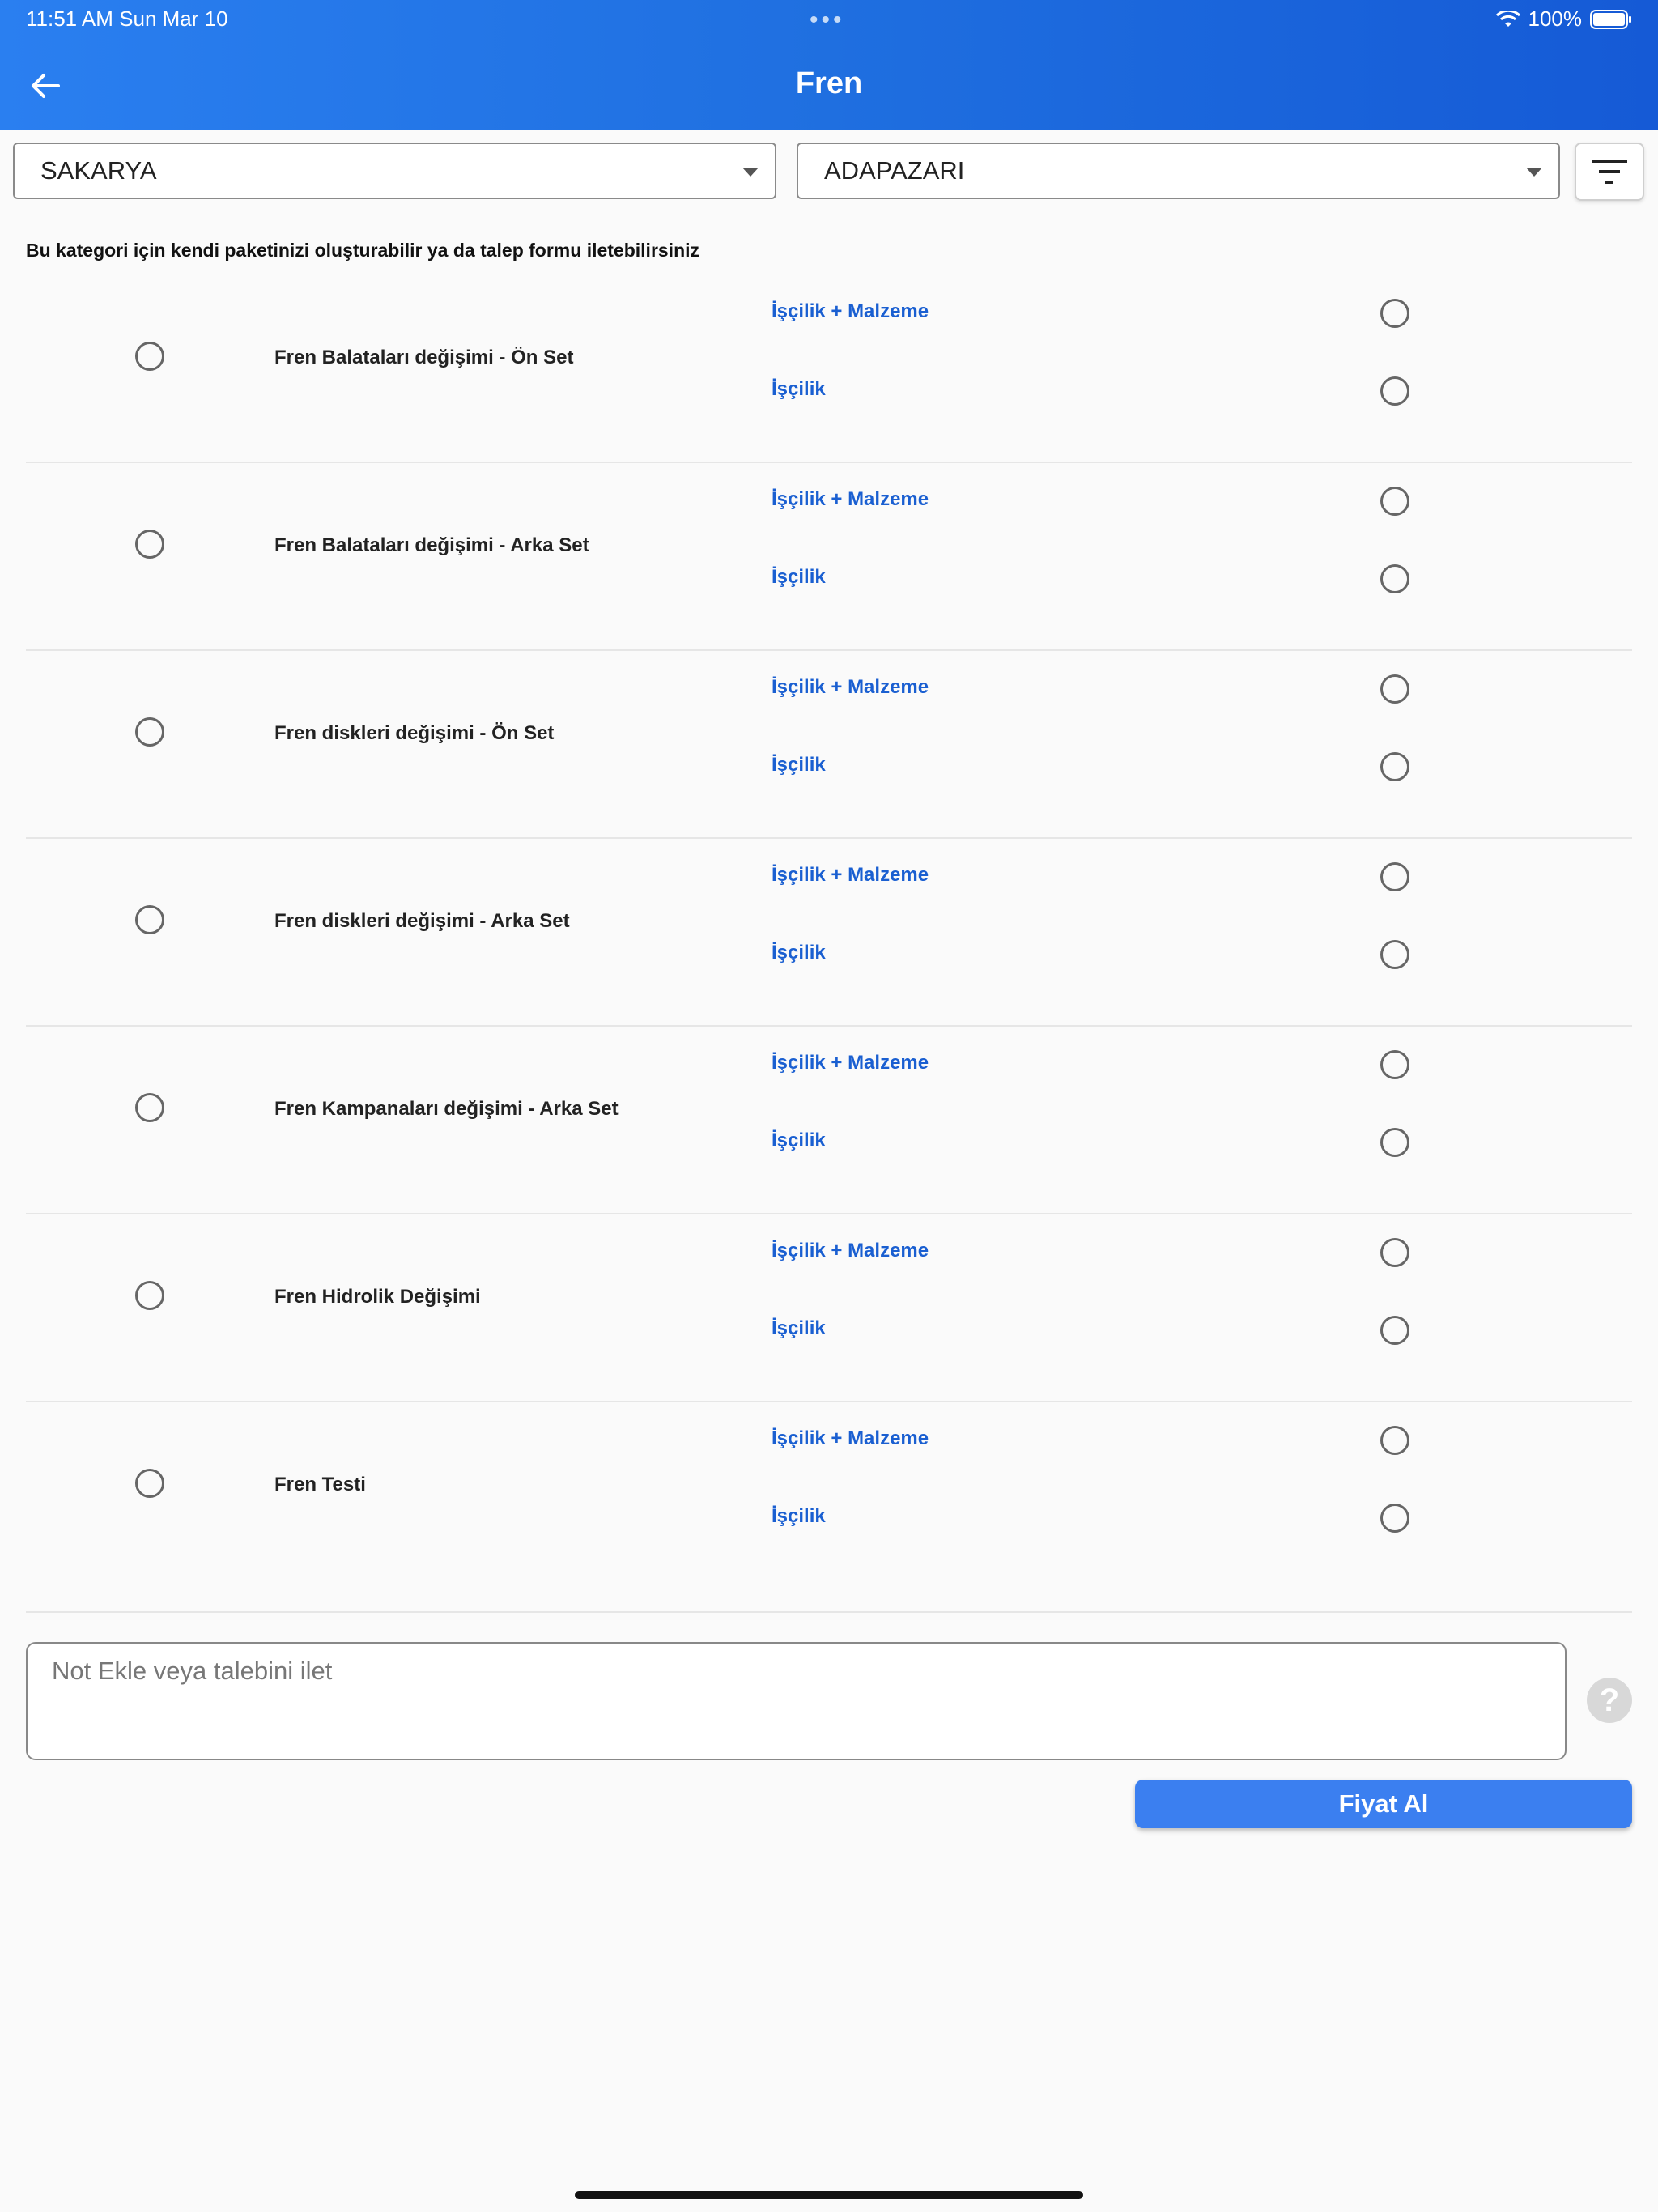  Describe the element at coordinates (827, 20) in the screenshot. I see `multitask-dots: •••` at that location.